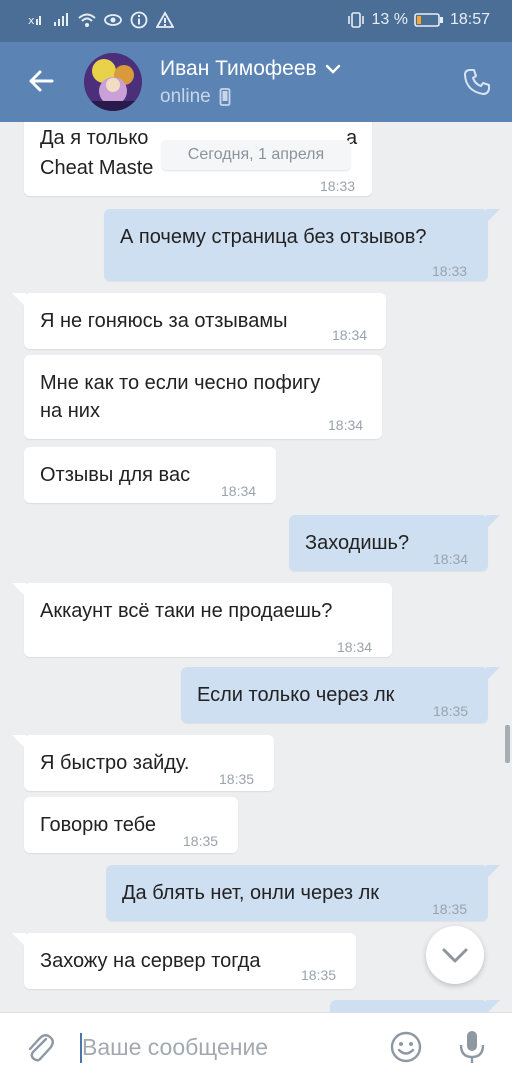  I want to click on info-icon, so click(139, 20).